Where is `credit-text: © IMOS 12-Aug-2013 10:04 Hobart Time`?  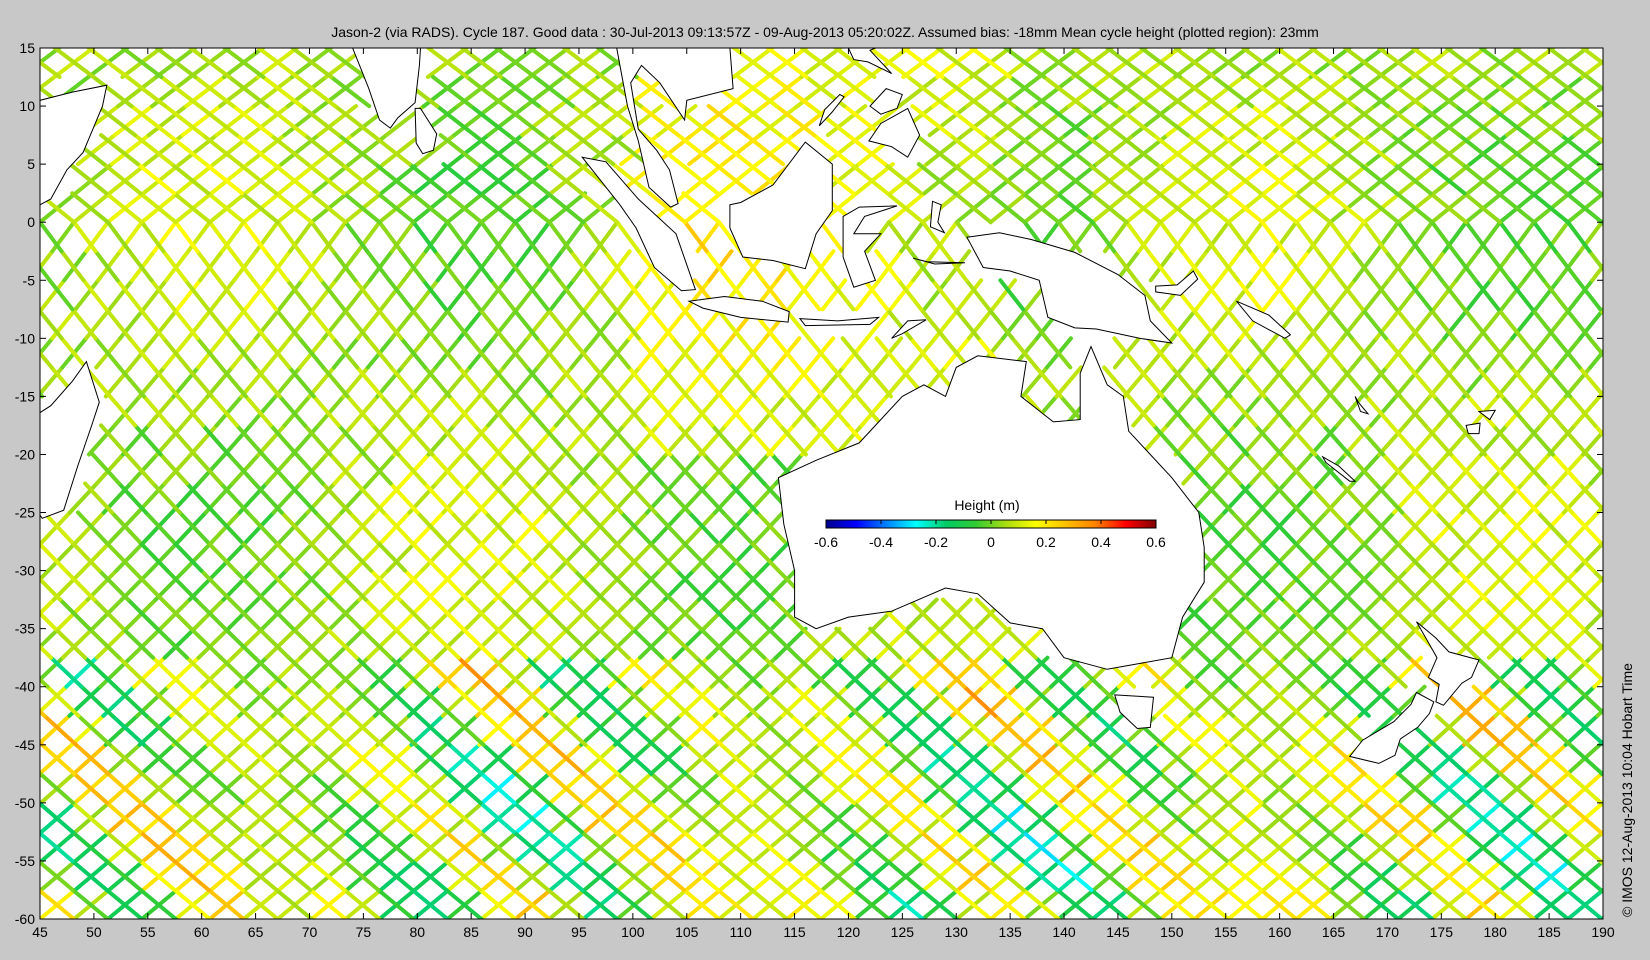 credit-text: © IMOS 12-Aug-2013 10:04 Hobart Time is located at coordinates (1627, 790).